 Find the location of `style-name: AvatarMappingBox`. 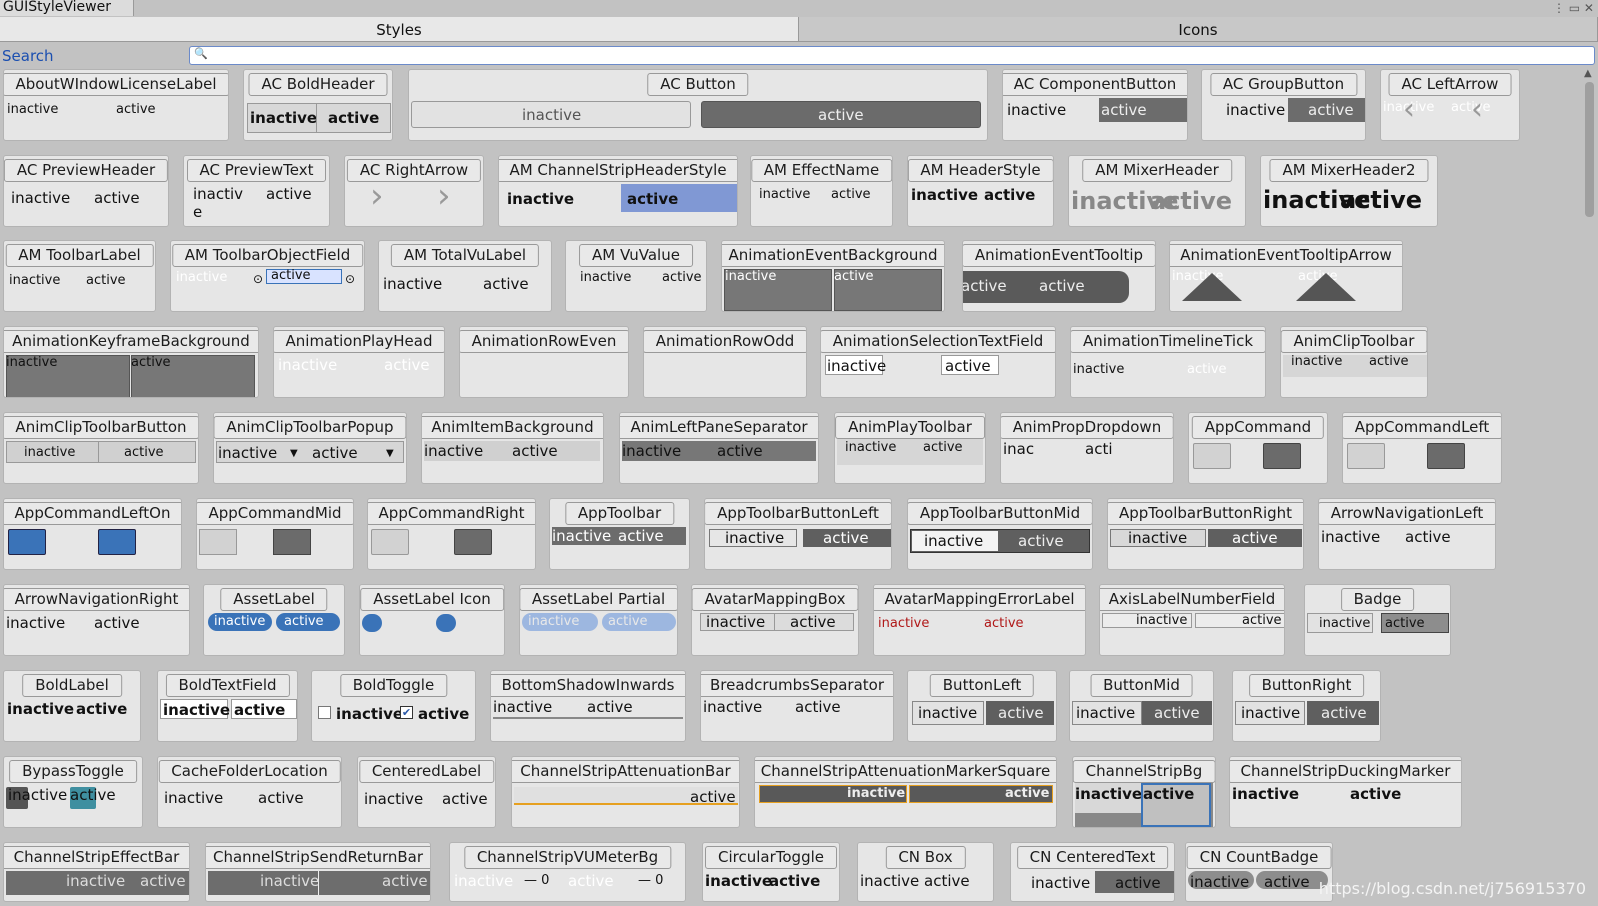

style-name: AvatarMappingBox is located at coordinates (775, 599).